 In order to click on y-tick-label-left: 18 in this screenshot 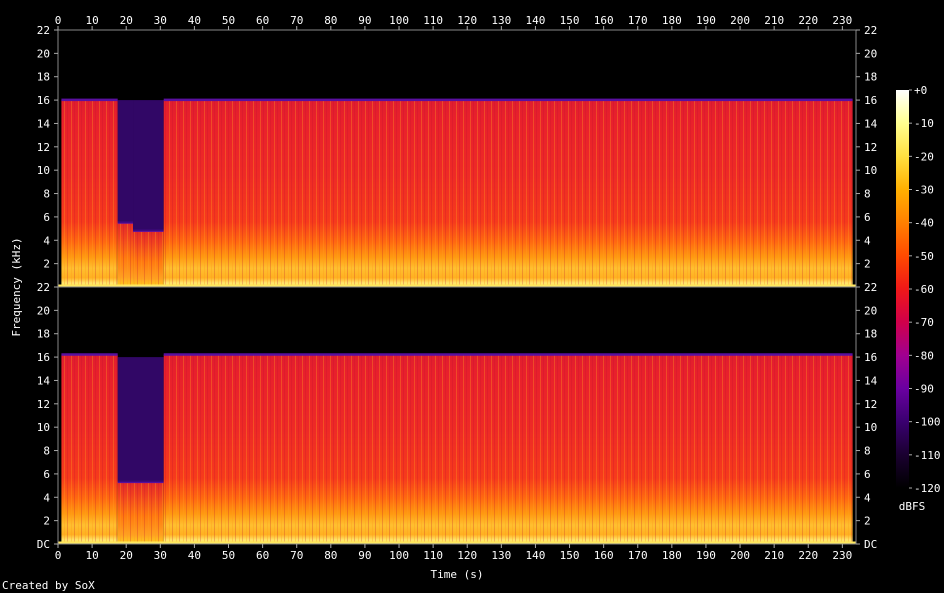, I will do `click(43, 334)`.